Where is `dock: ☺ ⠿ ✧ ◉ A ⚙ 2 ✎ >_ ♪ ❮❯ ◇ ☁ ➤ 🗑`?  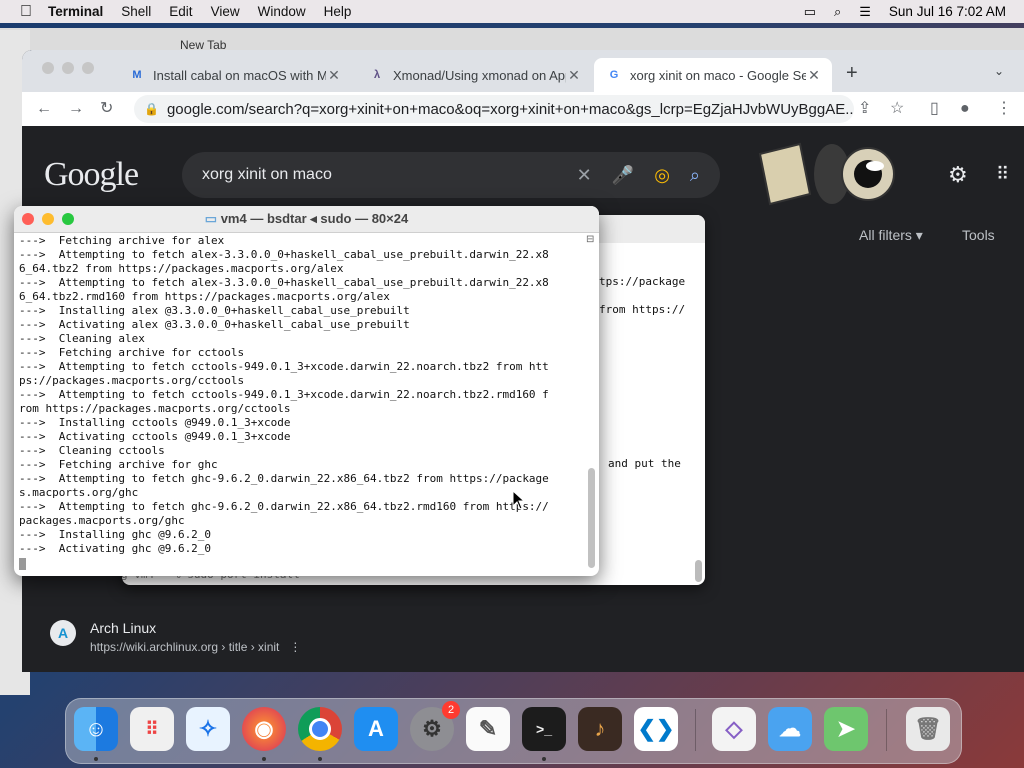
dock: ☺ ⠿ ✧ ◉ A ⚙ 2 ✎ >_ ♪ ❮❯ ◇ ☁ ➤ 🗑 is located at coordinates (513, 731).